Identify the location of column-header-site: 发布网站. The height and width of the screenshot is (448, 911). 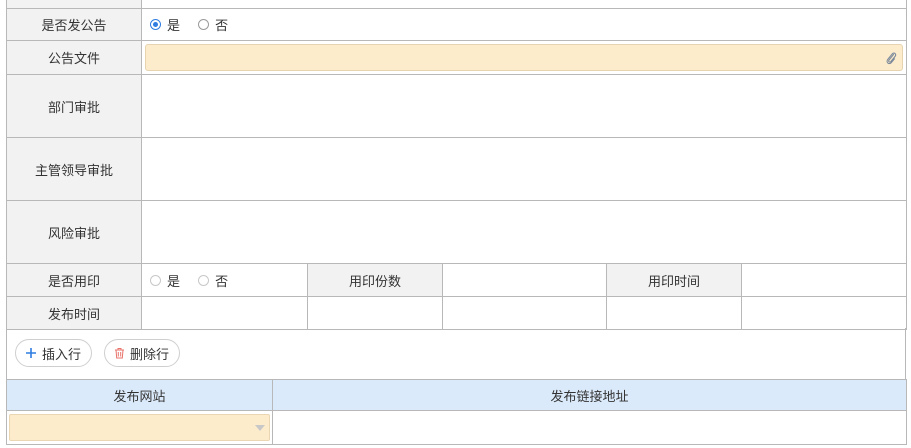
(139, 395).